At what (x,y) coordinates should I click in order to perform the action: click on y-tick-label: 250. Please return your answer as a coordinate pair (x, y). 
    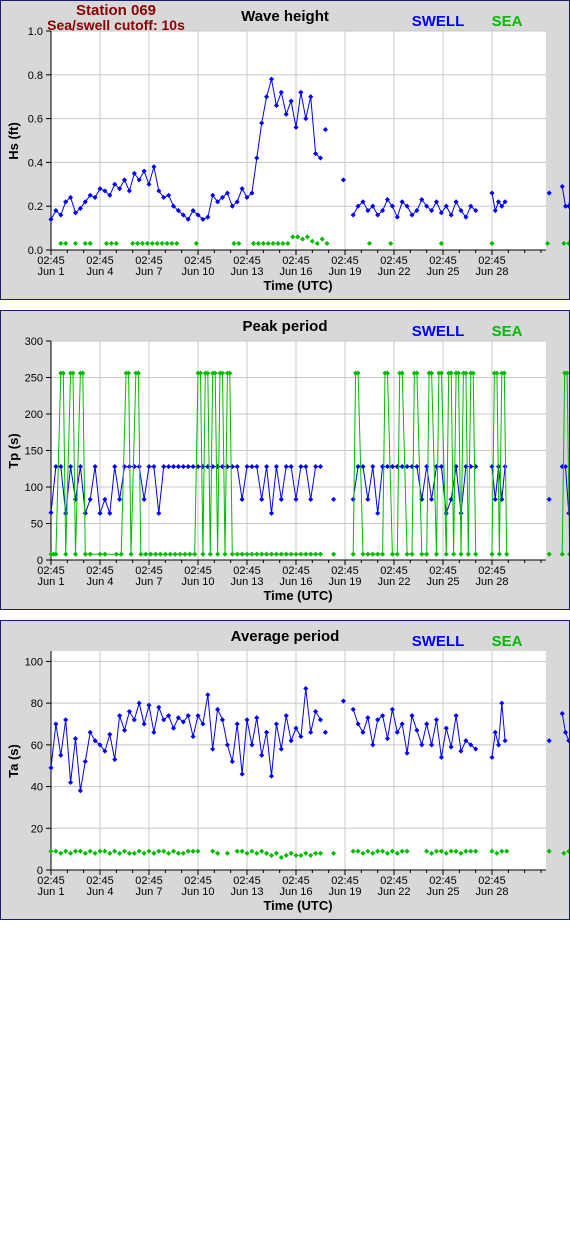
    Looking at the image, I should click on (34, 379).